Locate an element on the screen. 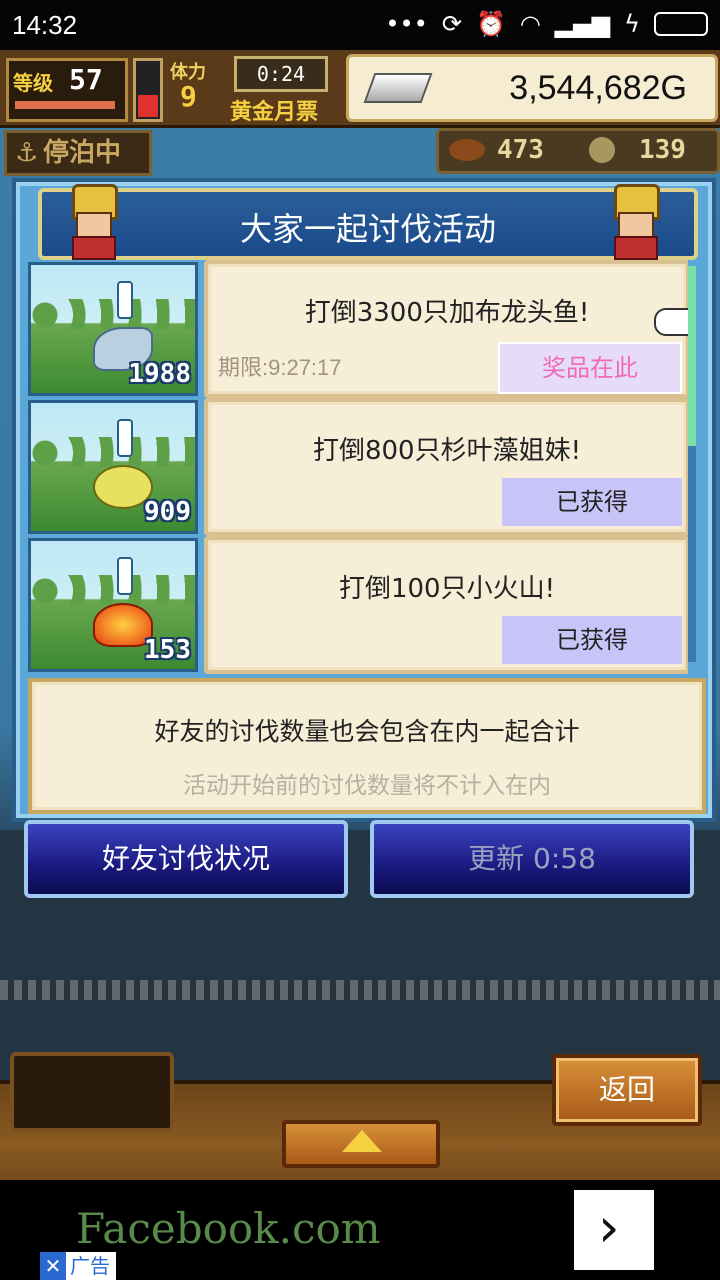 The image size is (720, 1280). coin-icon is located at coordinates (602, 150).